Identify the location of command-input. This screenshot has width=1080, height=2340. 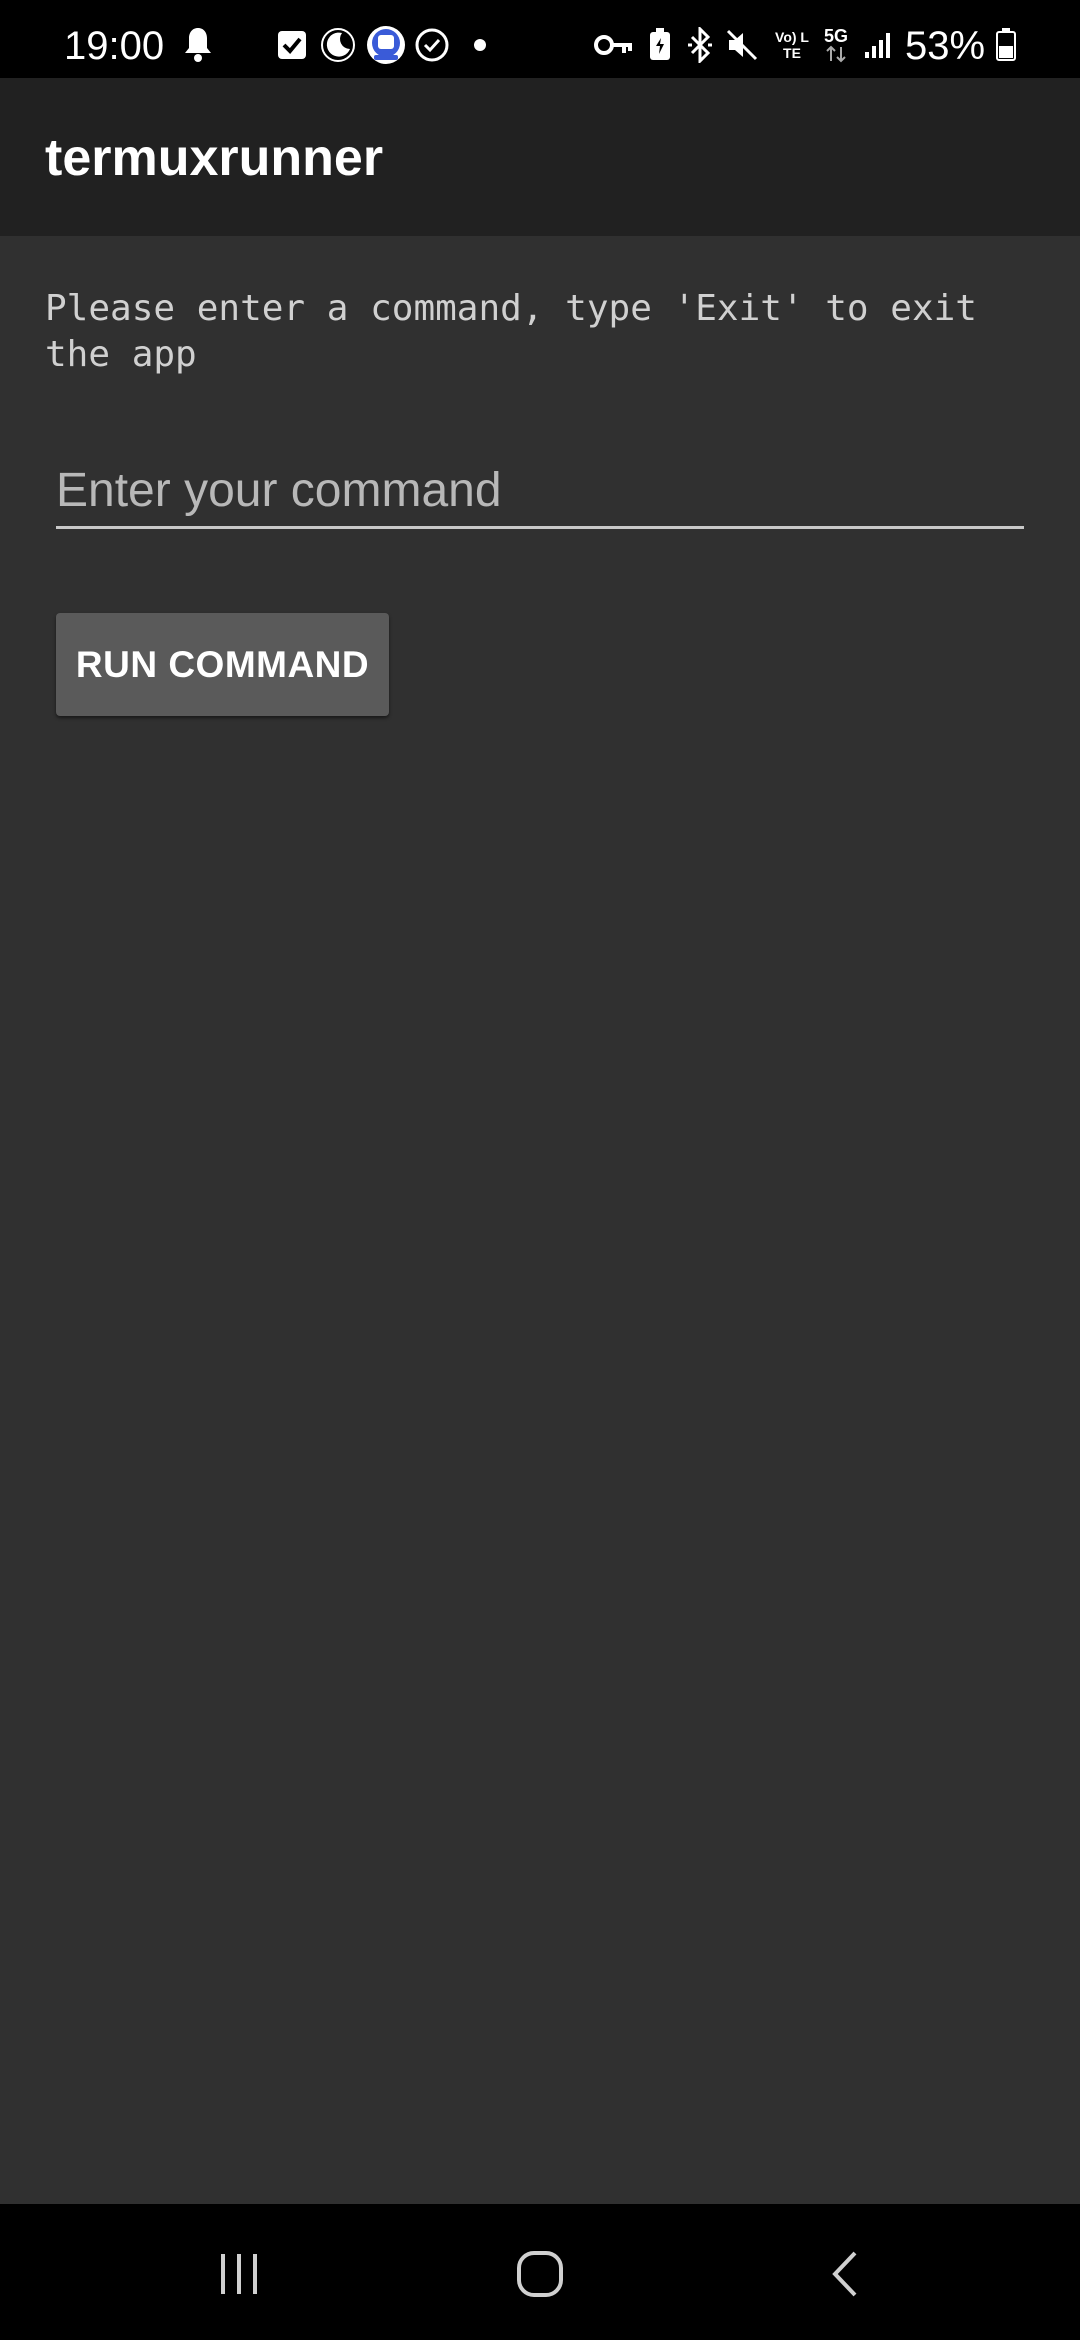
(540, 491).